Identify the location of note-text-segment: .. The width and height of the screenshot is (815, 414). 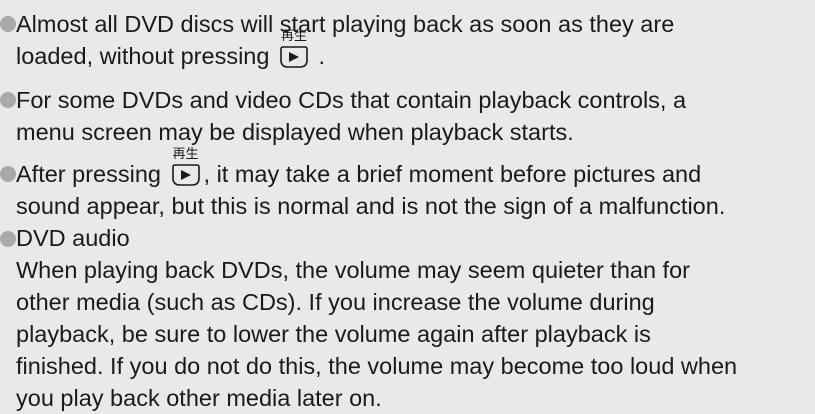
(318, 56).